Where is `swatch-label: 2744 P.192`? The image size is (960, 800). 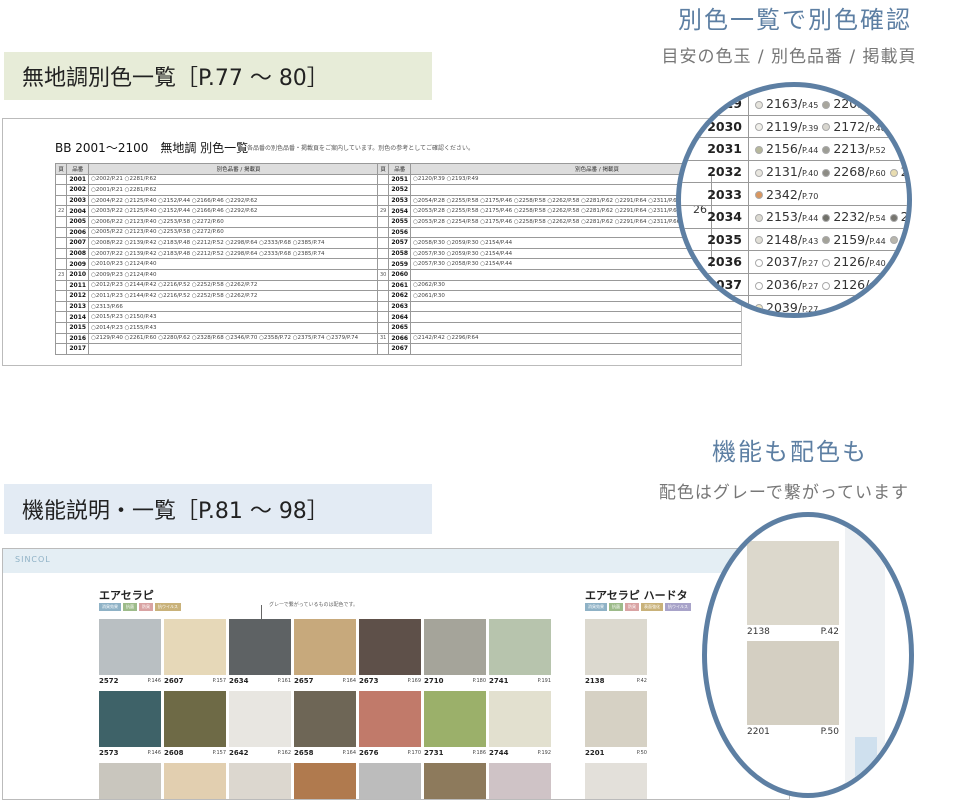 swatch-label: 2744 P.192 is located at coordinates (520, 753).